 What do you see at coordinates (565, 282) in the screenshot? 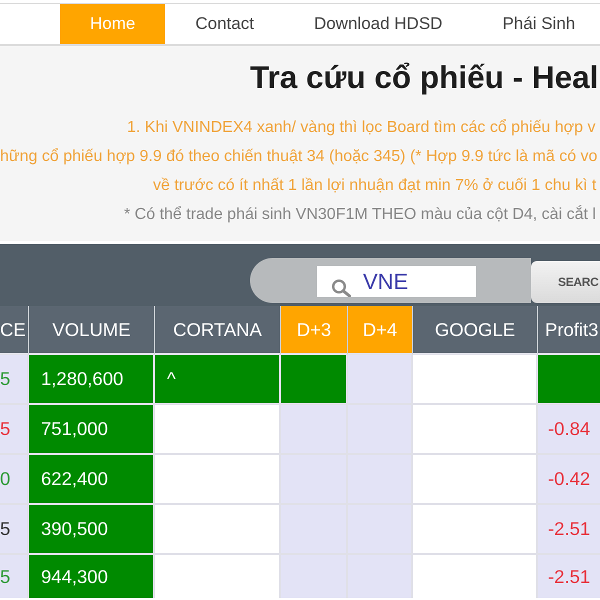
I see `search-button: SEARC` at bounding box center [565, 282].